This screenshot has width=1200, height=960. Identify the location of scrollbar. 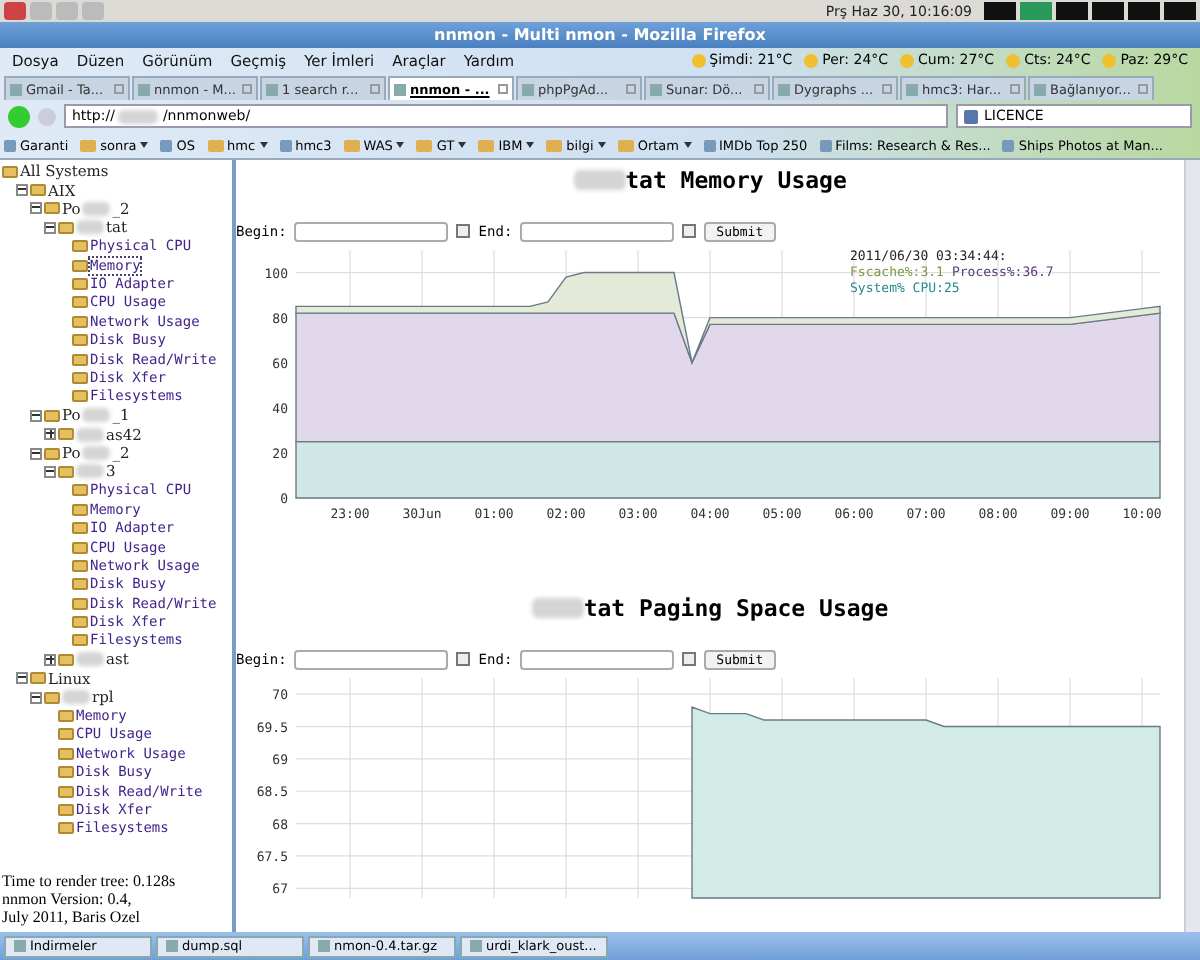
(1192, 546).